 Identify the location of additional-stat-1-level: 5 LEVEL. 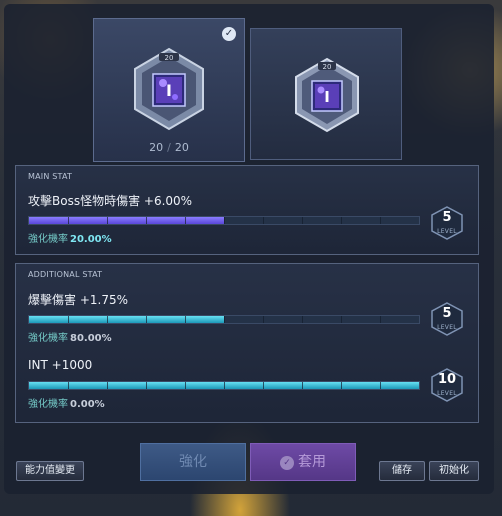
(447, 319).